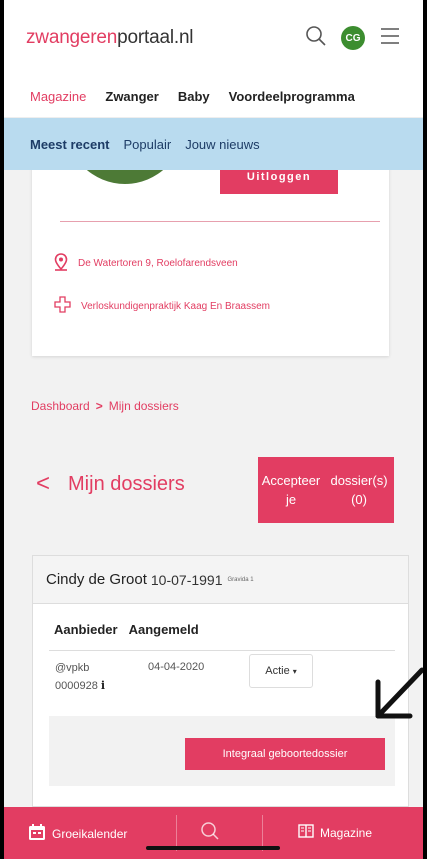 This screenshot has height=859, width=427. Describe the element at coordinates (292, 96) in the screenshot. I see `nav-item-voordeelprogramma: Voordeelprogramma` at that location.